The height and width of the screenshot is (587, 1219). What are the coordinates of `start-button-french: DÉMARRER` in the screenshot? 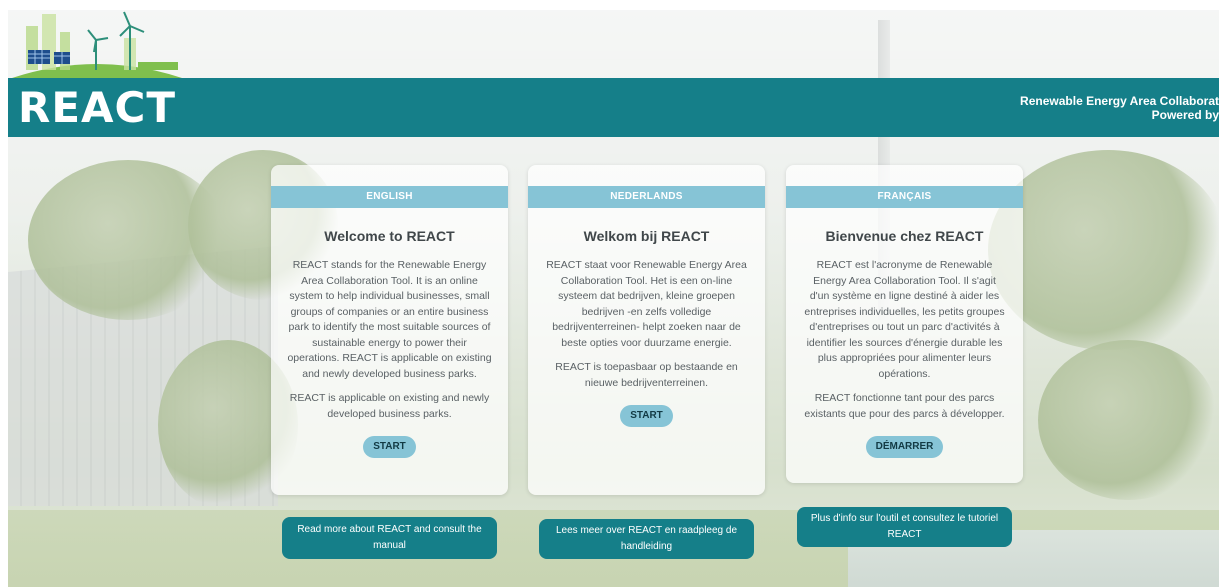 It's located at (904, 447).